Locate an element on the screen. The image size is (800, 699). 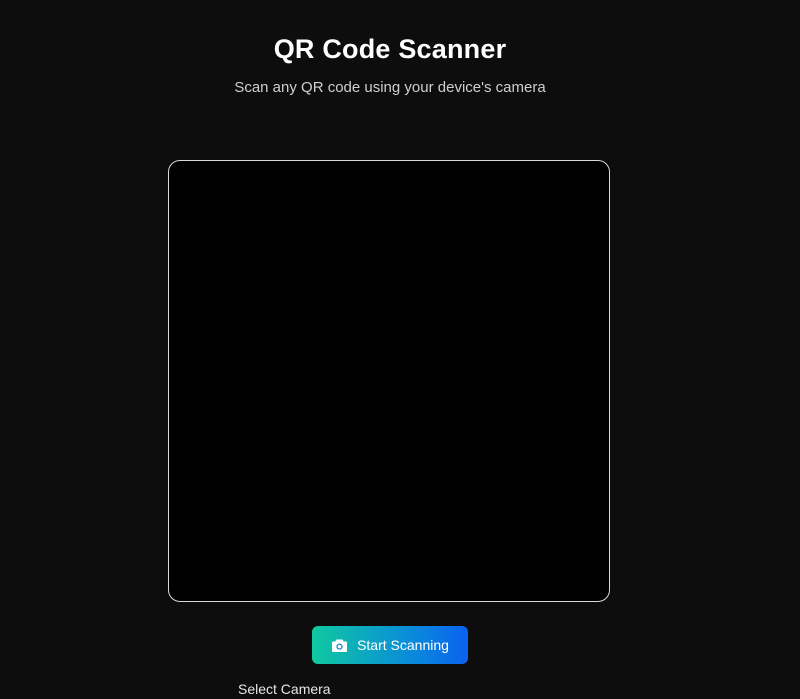
page-title: QR Code Scanner is located at coordinates (390, 49).